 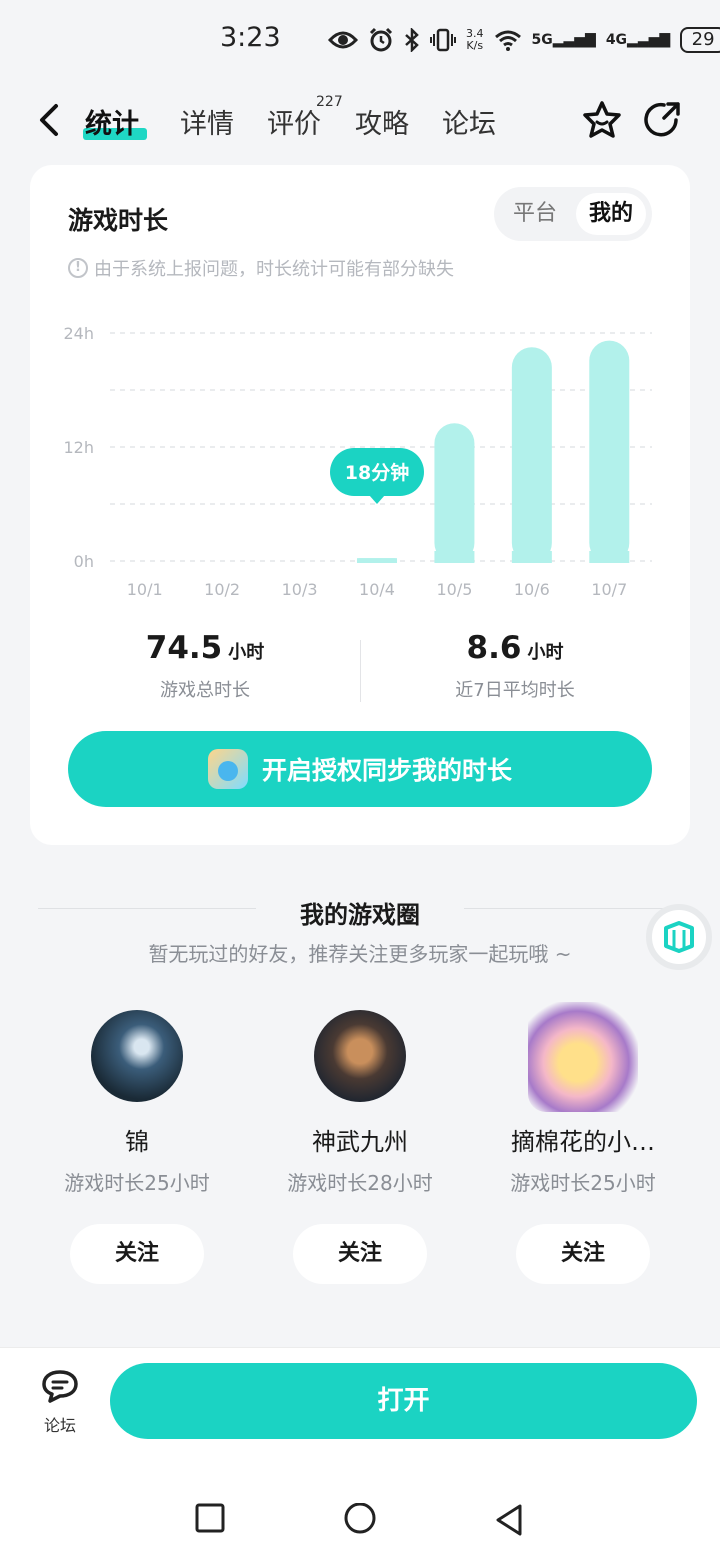 What do you see at coordinates (475, 45) in the screenshot?
I see `net-speed-unit: K/s` at bounding box center [475, 45].